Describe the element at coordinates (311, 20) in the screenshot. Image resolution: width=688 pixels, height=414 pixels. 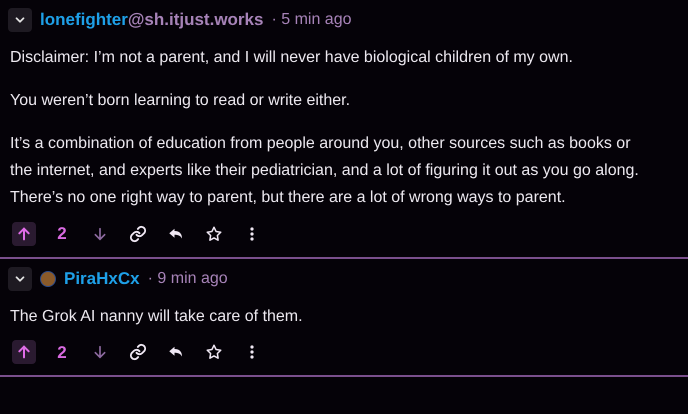
I see `timestamp: · 5 min ago` at that location.